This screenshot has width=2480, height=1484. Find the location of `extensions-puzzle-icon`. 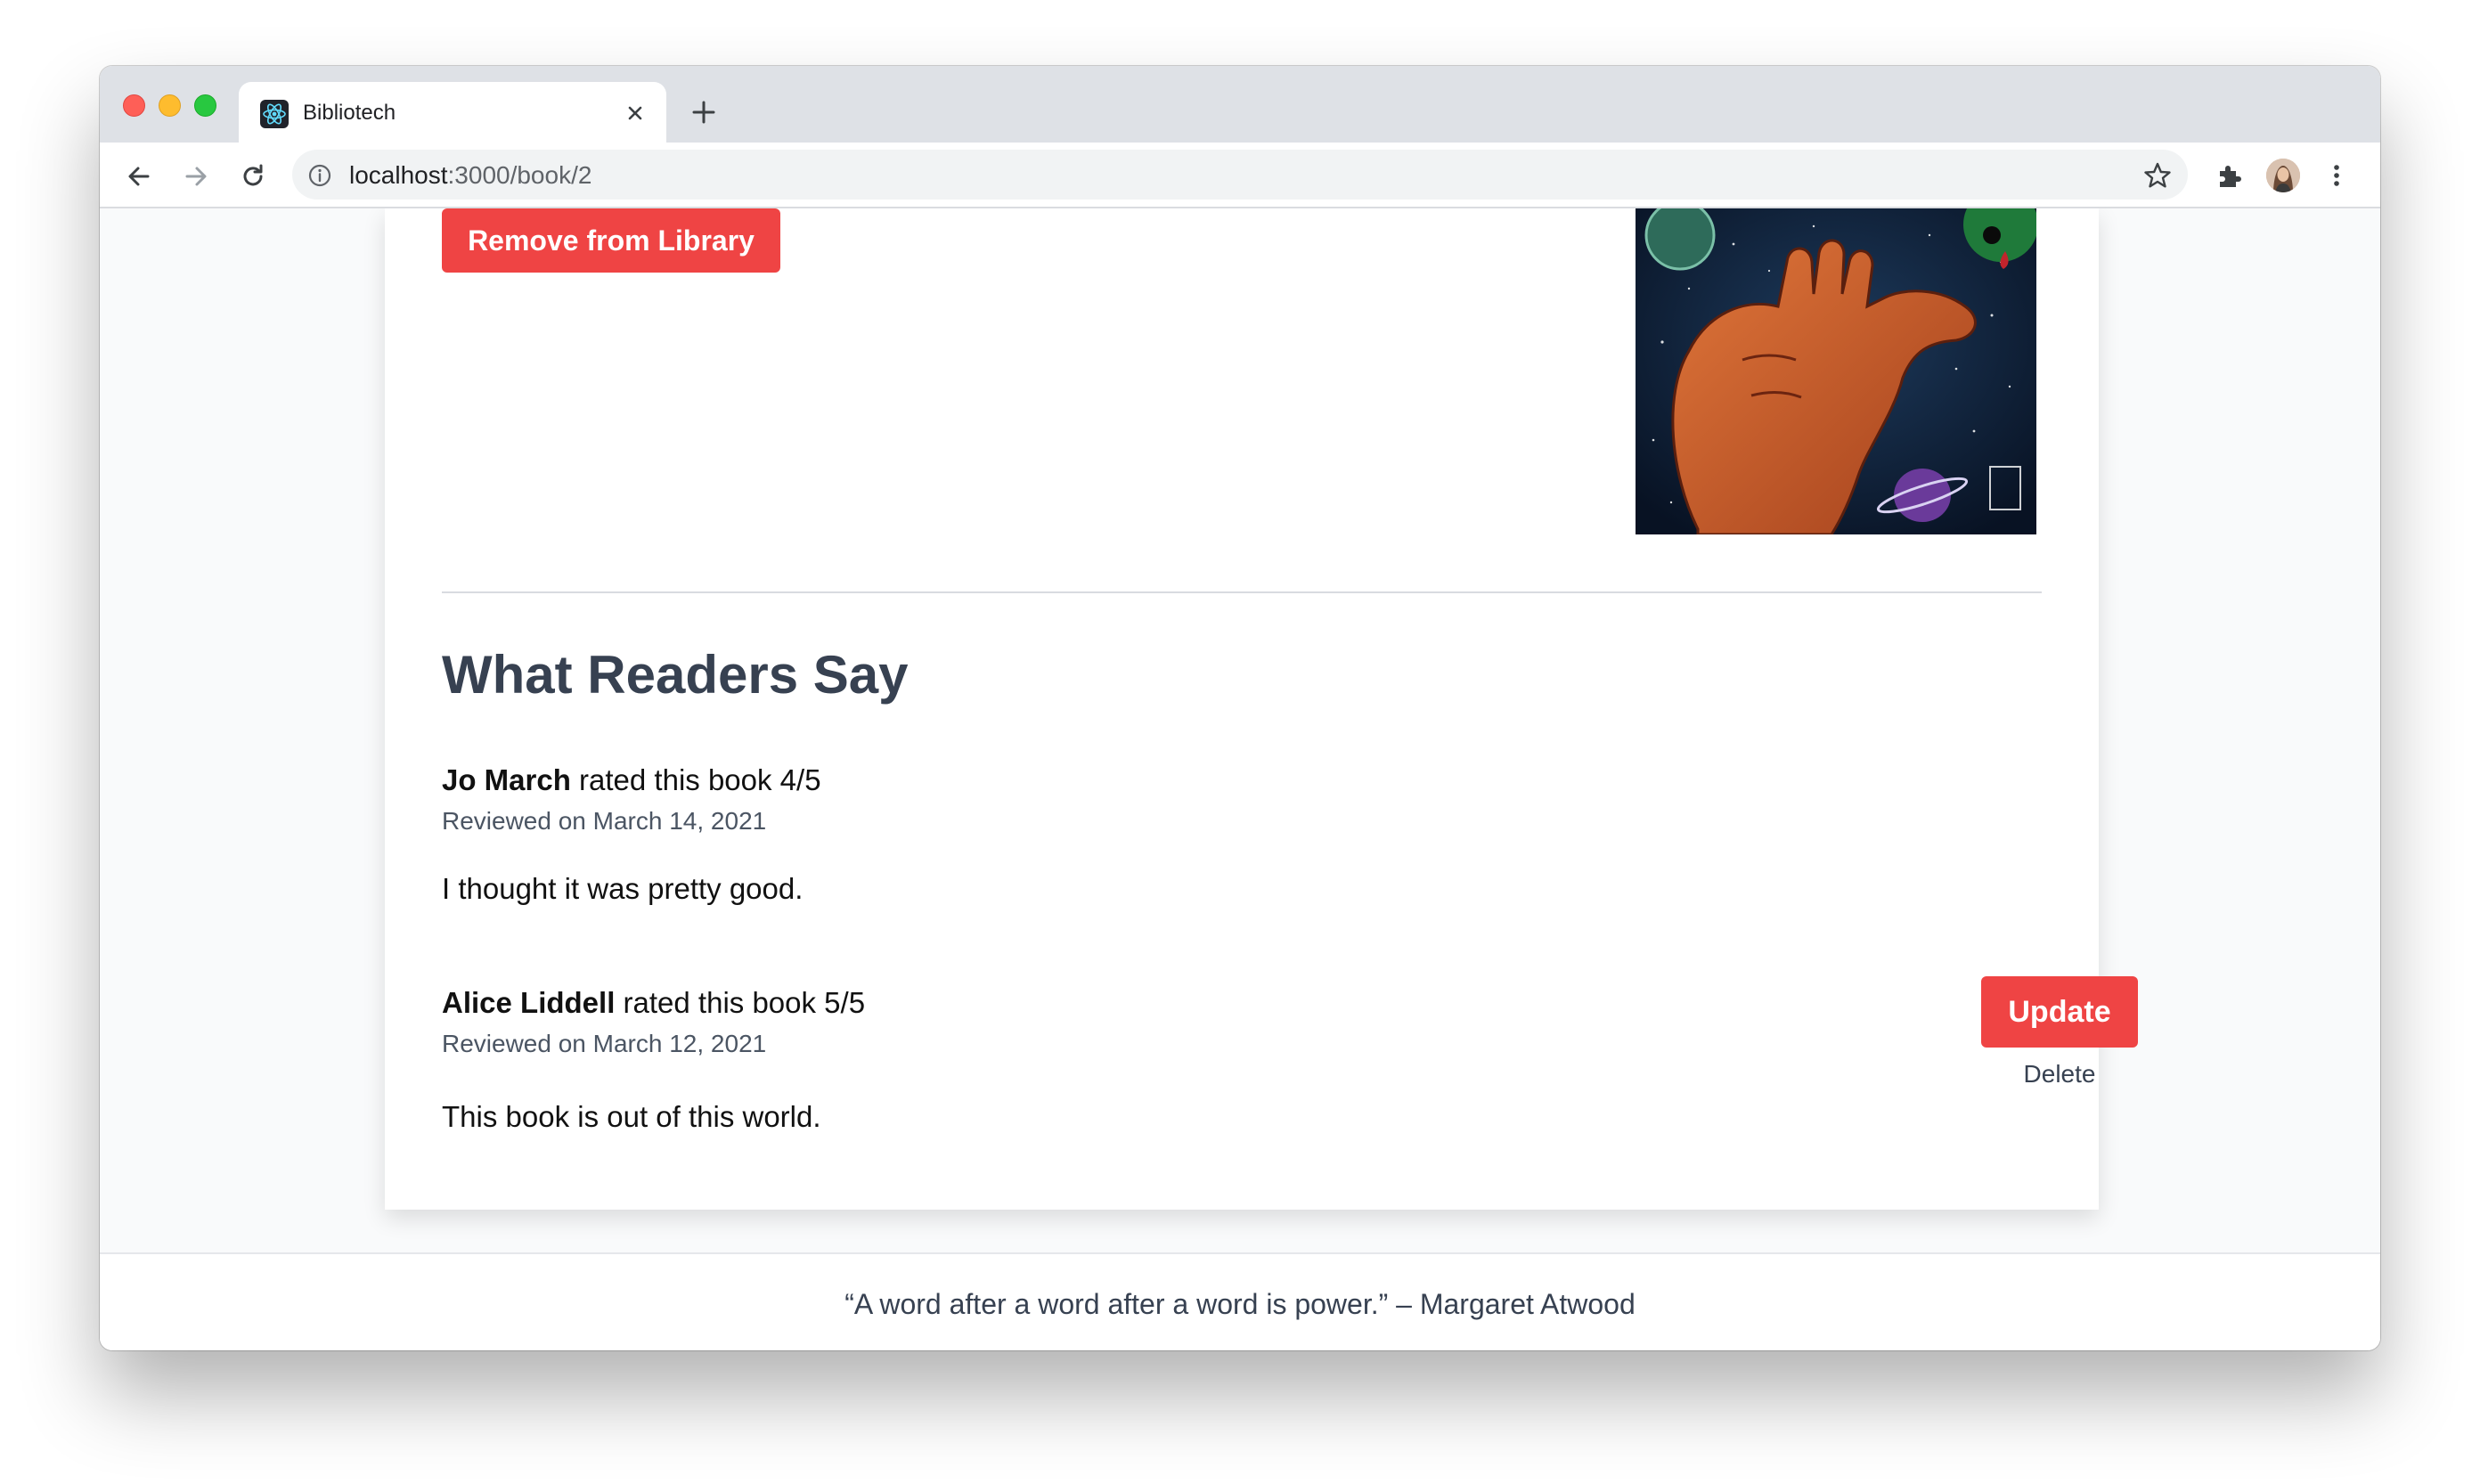

extensions-puzzle-icon is located at coordinates (2230, 176).